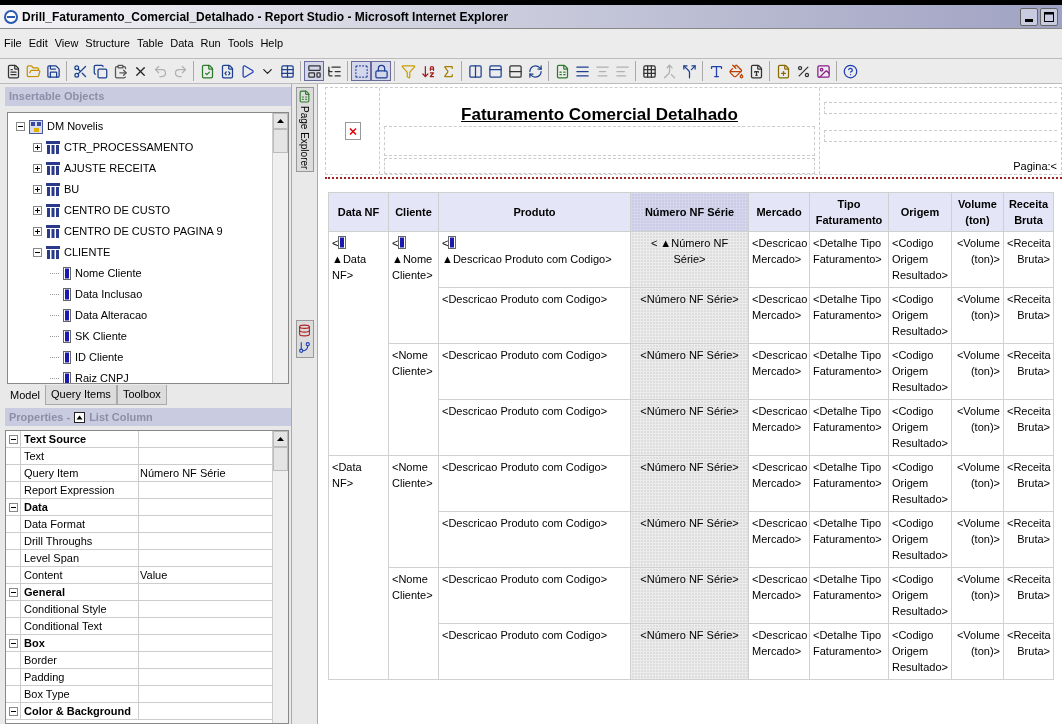 The height and width of the screenshot is (724, 1062). I want to click on tree-item: CLIENTE, so click(87, 252).